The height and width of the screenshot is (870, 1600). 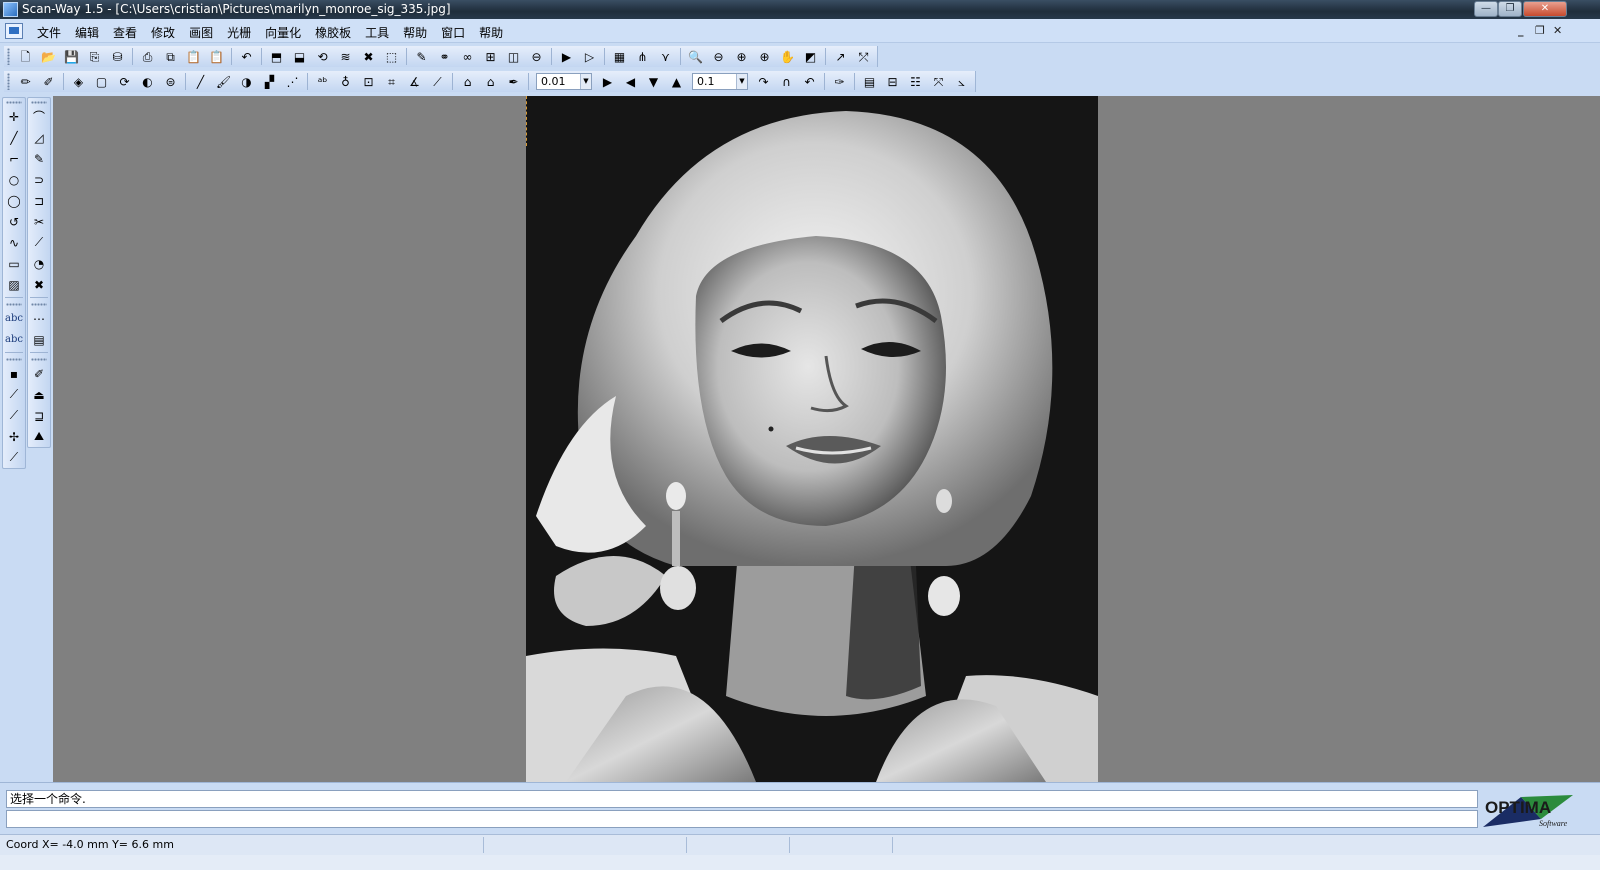 I want to click on arrow-line-icon: ↗, so click(x=840, y=56).